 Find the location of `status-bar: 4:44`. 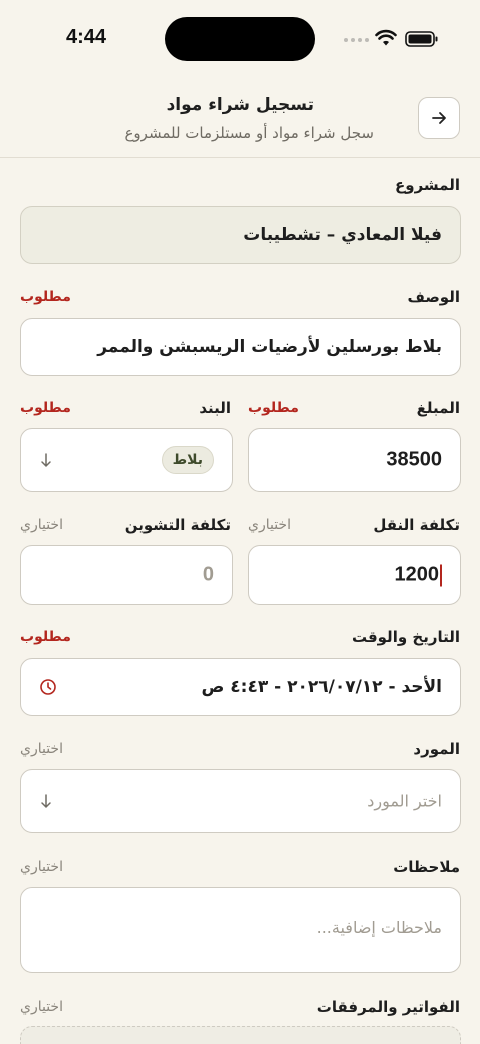

status-bar: 4:44 is located at coordinates (240, 39).